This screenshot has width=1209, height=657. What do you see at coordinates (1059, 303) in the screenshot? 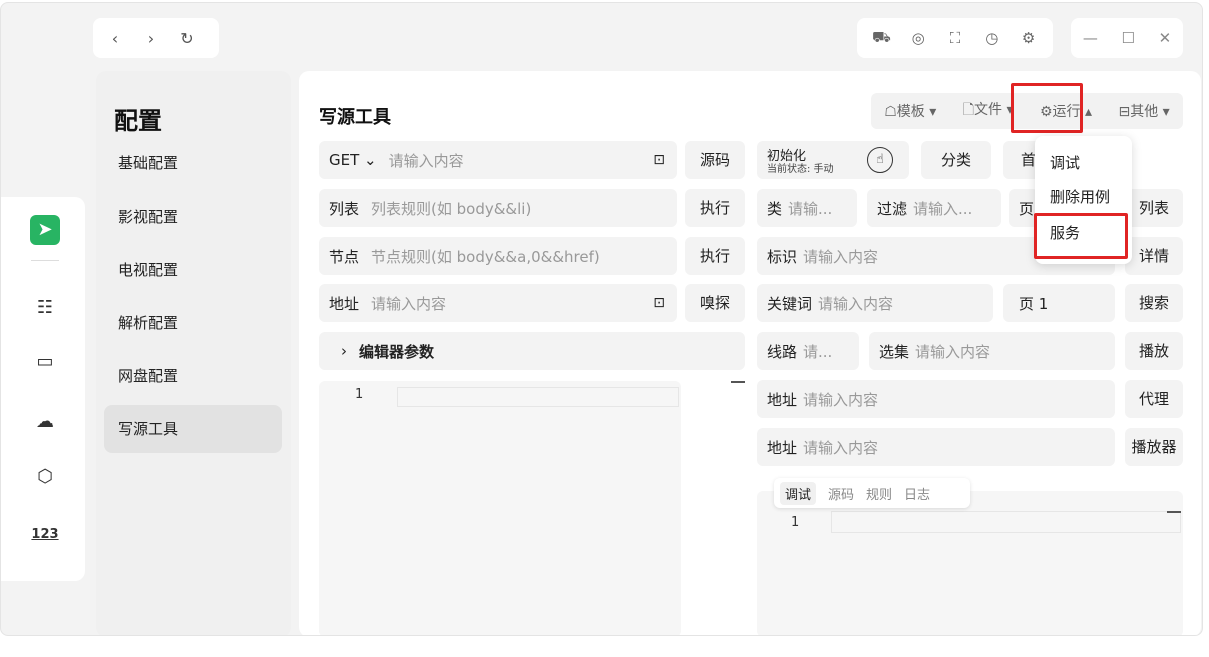
I see `search-page-field: 页 1` at bounding box center [1059, 303].